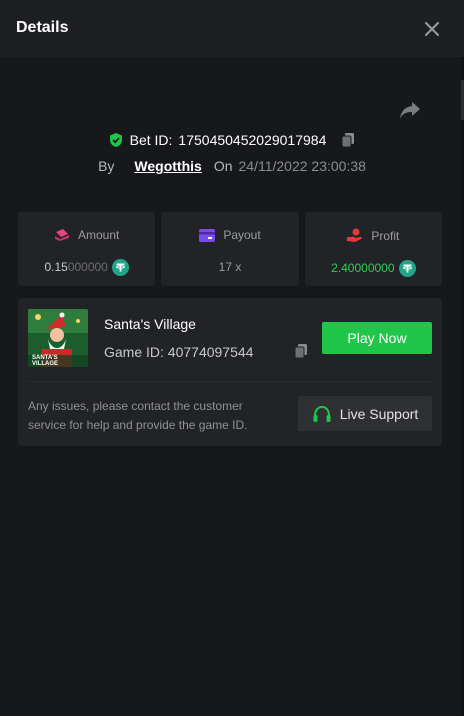  What do you see at coordinates (150, 324) in the screenshot?
I see `game-name: Santa's Village` at bounding box center [150, 324].